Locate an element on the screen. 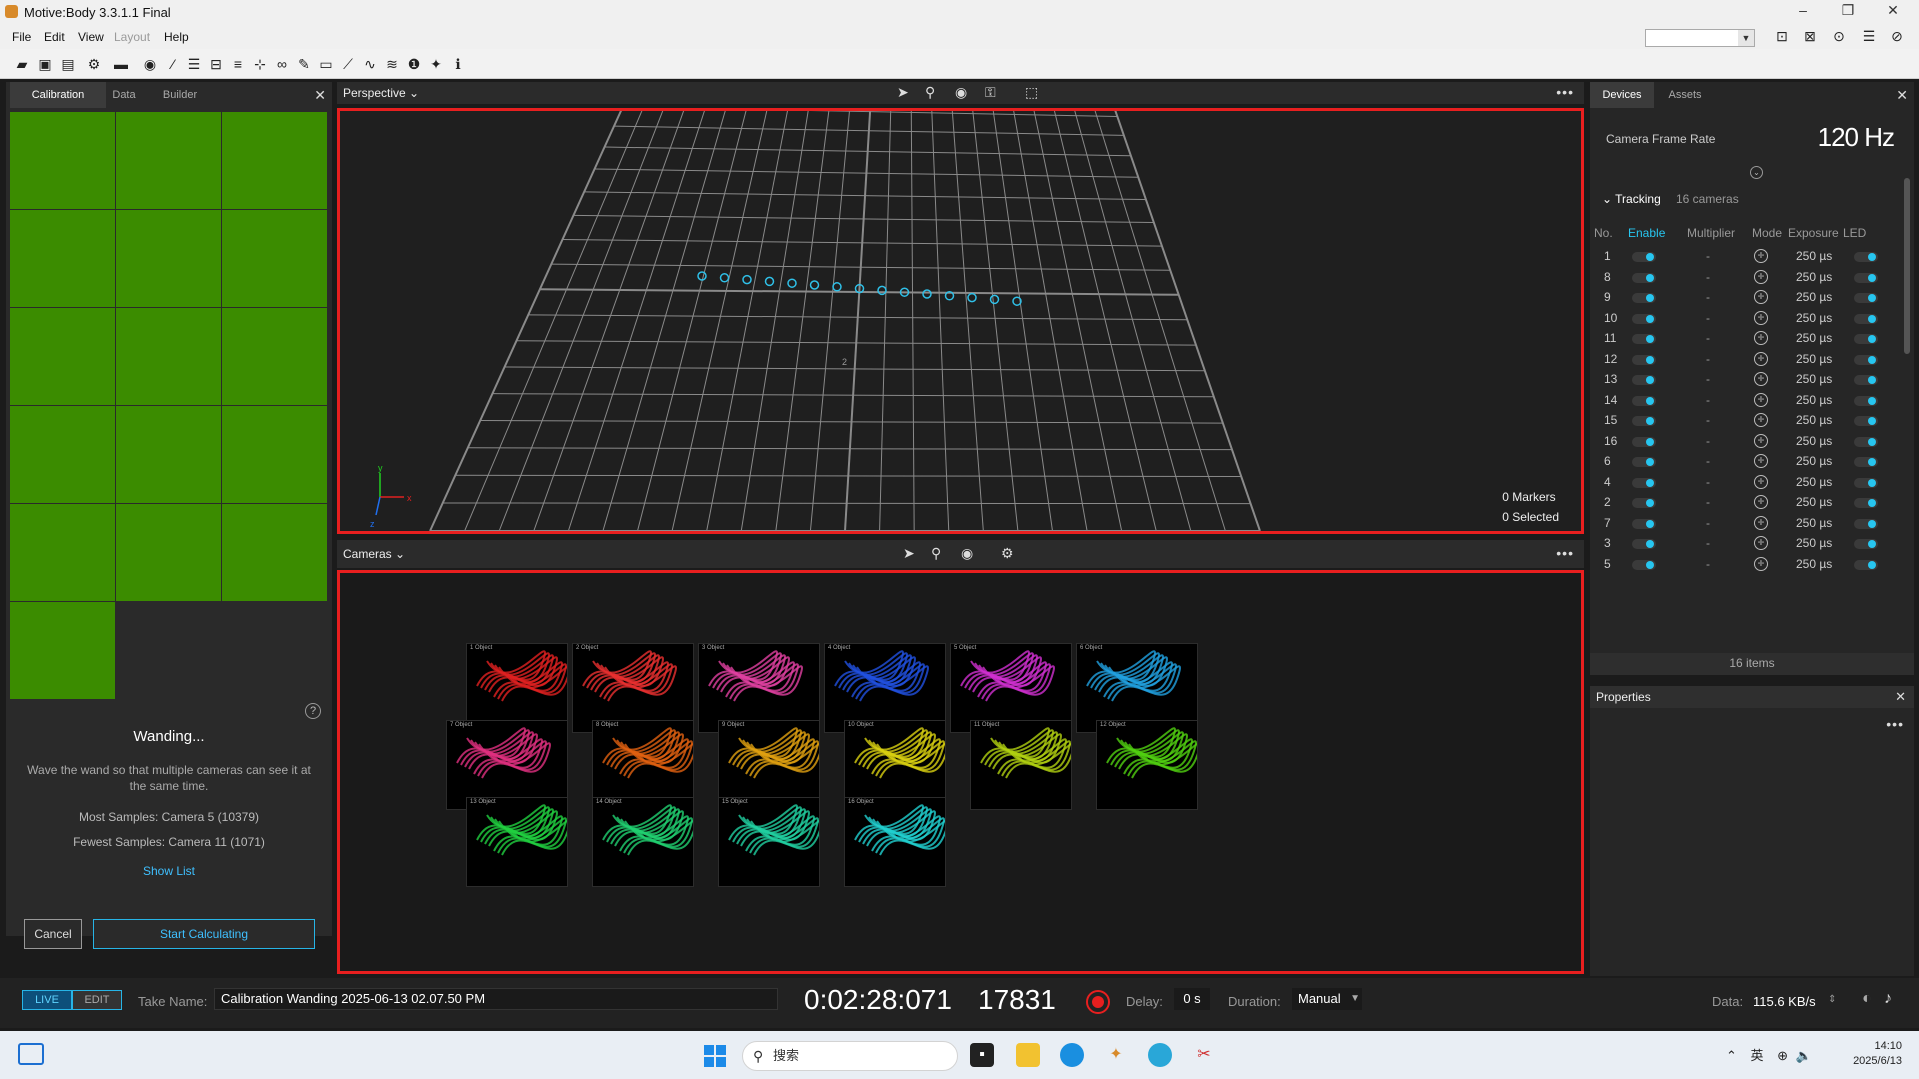 The image size is (1919, 1079). scrollbar is located at coordinates (1907, 266).